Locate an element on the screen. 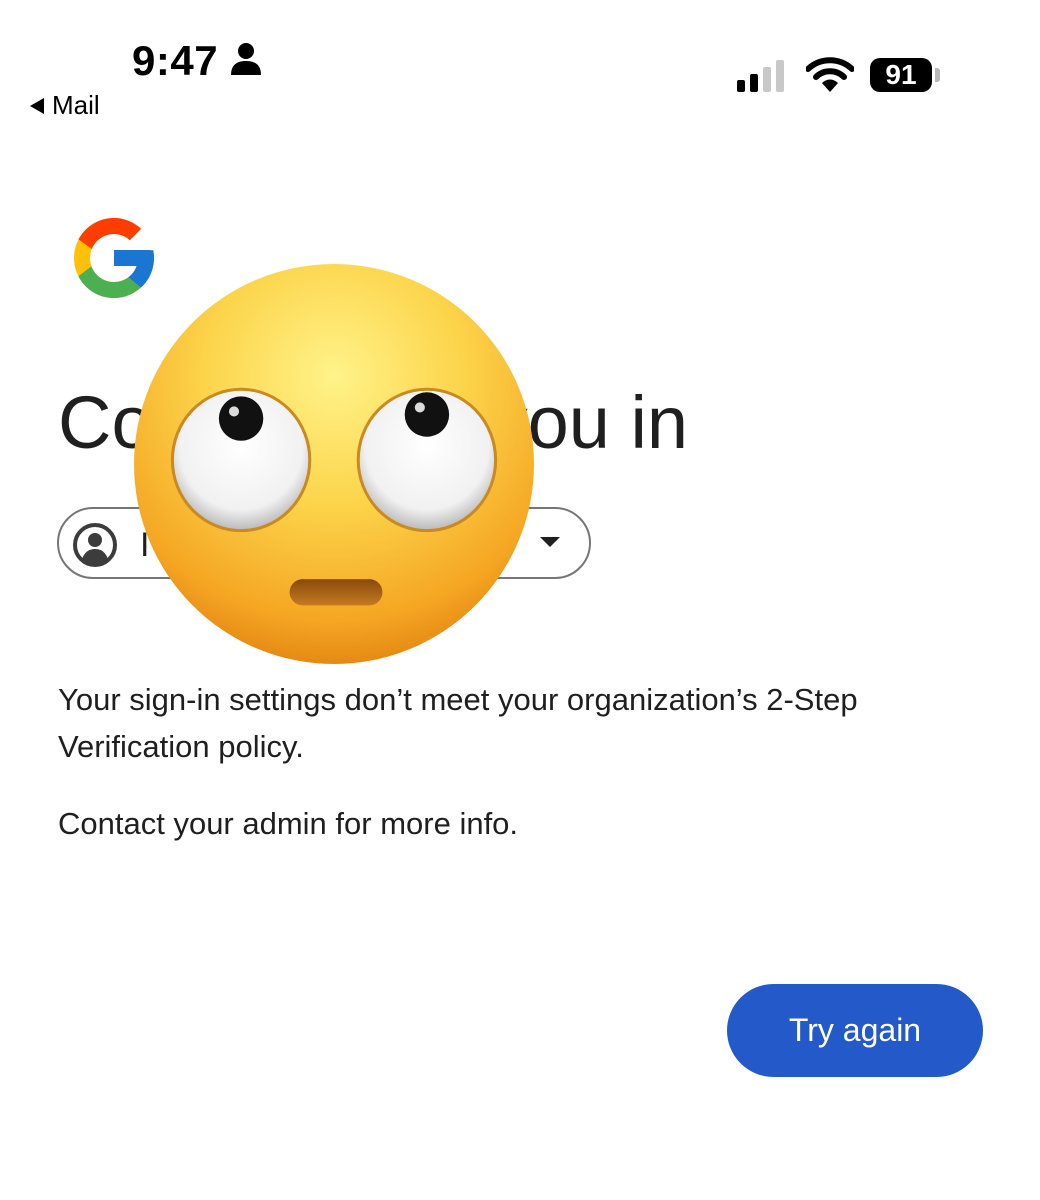  chevron-down-icon is located at coordinates (550, 542).